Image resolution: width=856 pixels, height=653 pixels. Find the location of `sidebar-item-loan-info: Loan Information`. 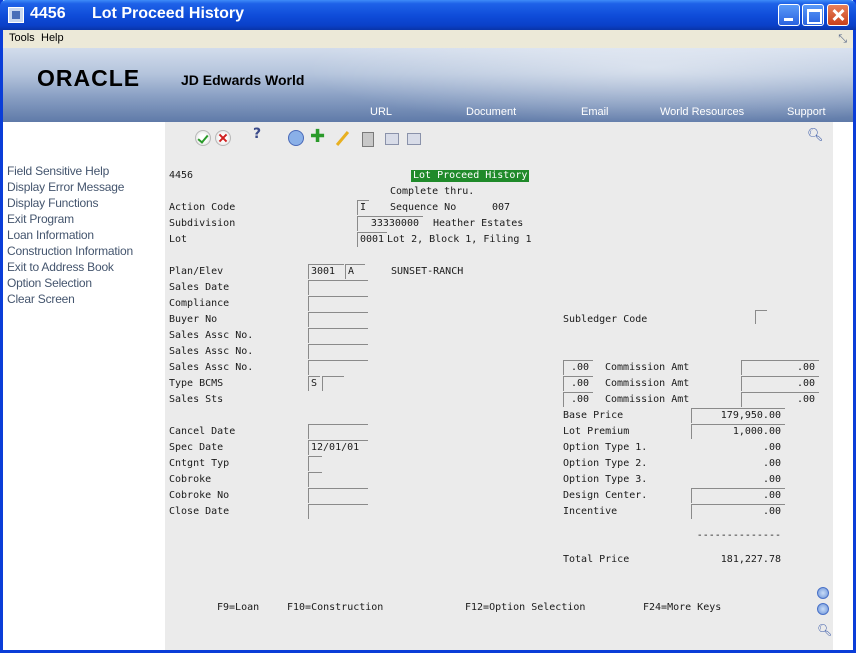

sidebar-item-loan-info: Loan Information is located at coordinates (50, 235).